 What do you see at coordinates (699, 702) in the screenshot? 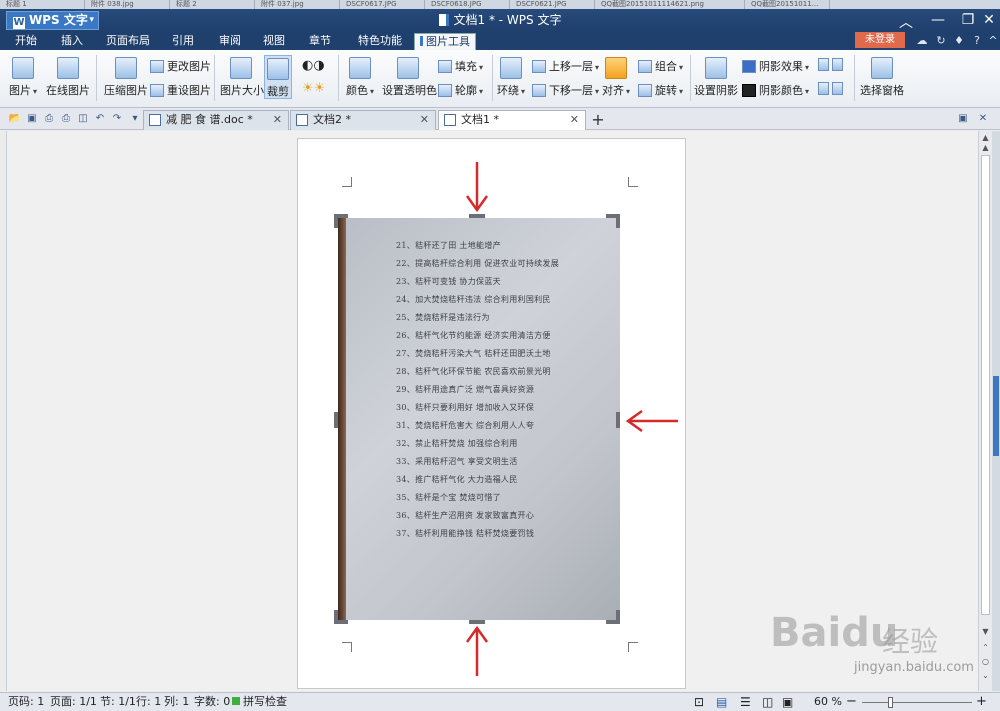
I see `view-focus-icon: ⊡` at bounding box center [699, 702].